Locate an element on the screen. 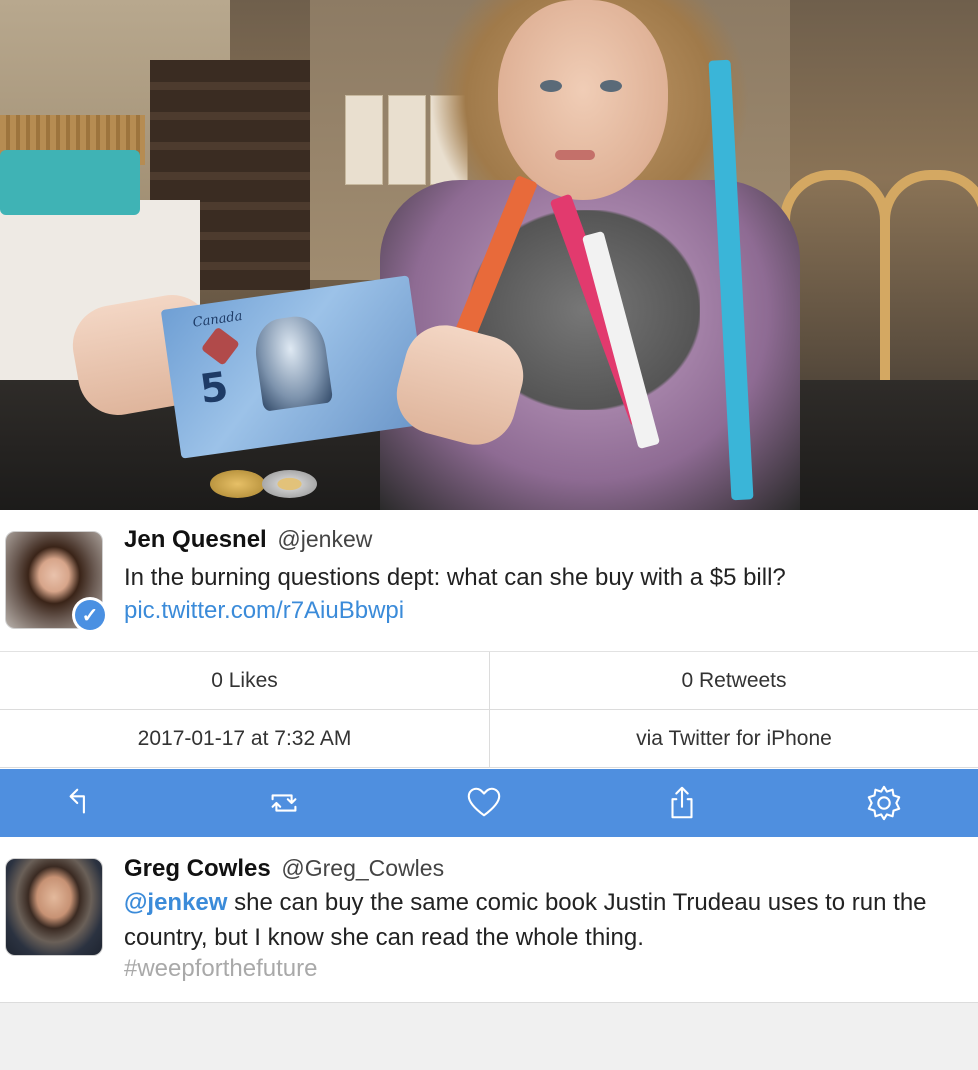 The height and width of the screenshot is (1070, 978). share-icon is located at coordinates (682, 802).